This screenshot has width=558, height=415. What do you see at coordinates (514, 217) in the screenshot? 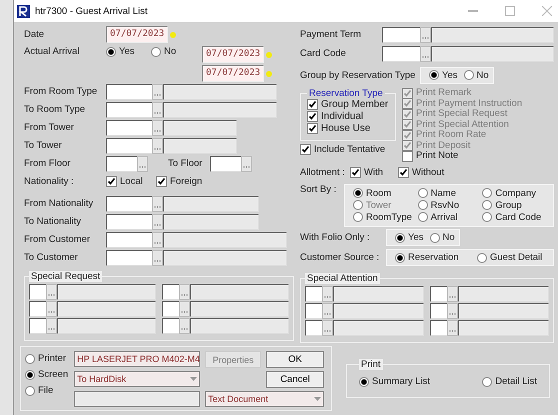
I see `radio-button: Card Code` at bounding box center [514, 217].